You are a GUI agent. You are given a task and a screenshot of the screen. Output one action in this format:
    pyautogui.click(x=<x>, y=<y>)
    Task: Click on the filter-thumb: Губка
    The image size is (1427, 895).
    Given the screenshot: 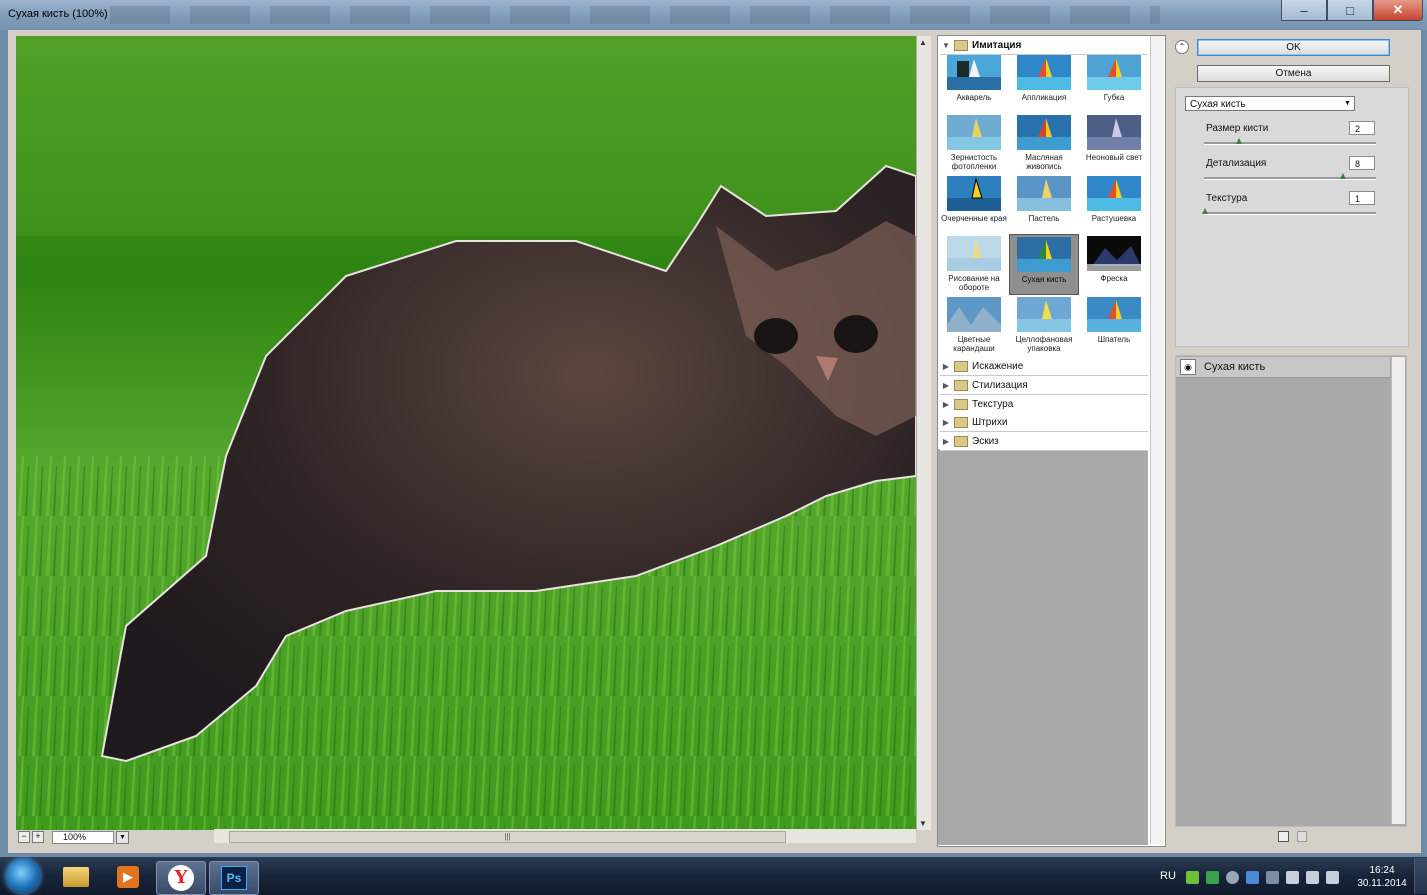 What is the action you would take?
    pyautogui.click(x=1114, y=77)
    